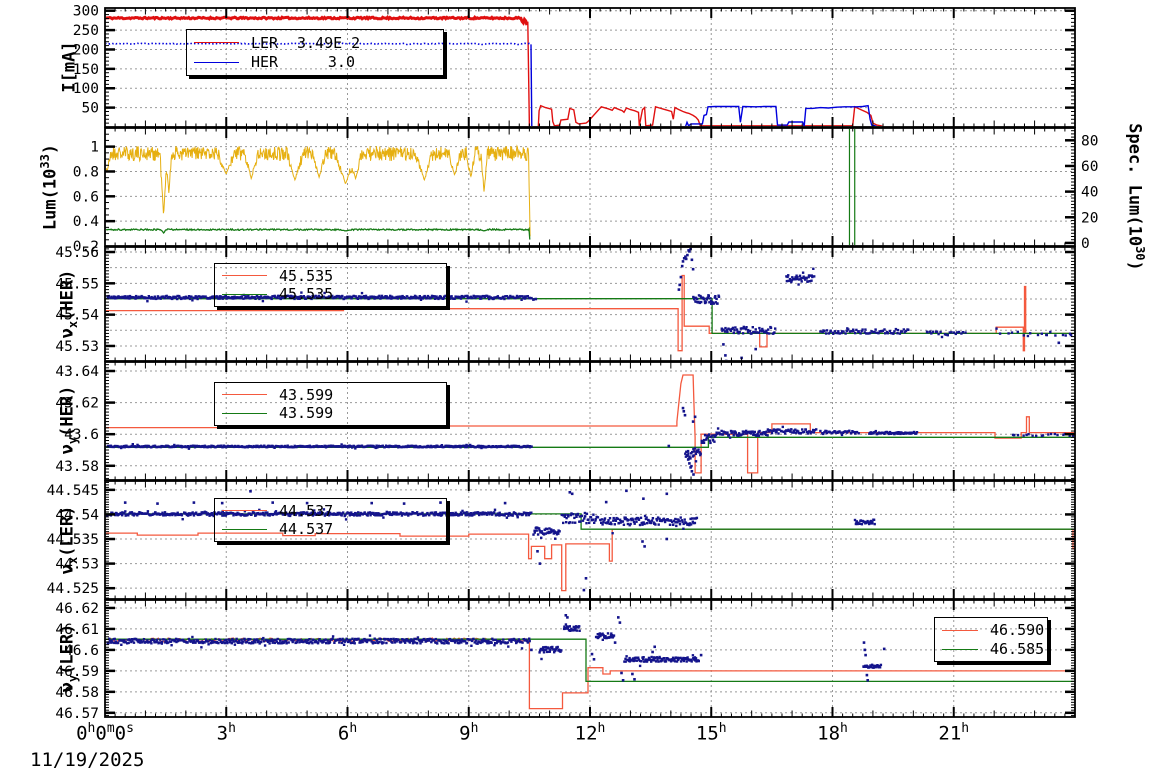  I want to click on y-axis-label-text: I[mA], so click(69, 67).